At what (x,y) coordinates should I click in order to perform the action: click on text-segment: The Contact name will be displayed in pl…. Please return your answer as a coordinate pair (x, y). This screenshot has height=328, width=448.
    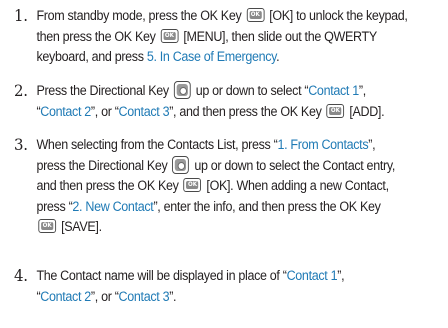
    Looking at the image, I should click on (161, 275).